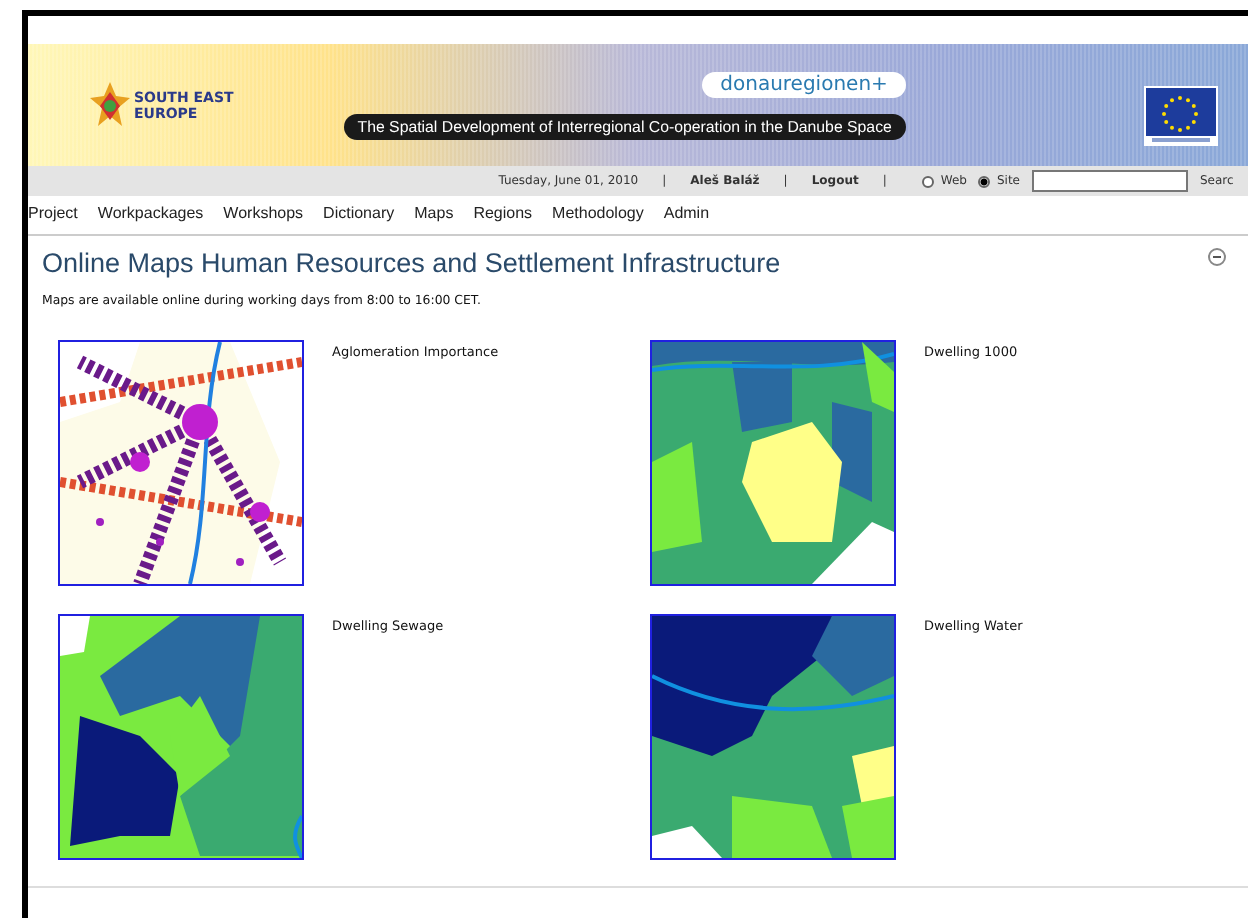  Describe the element at coordinates (110, 105) in the screenshot. I see `star-logo-icon` at that location.